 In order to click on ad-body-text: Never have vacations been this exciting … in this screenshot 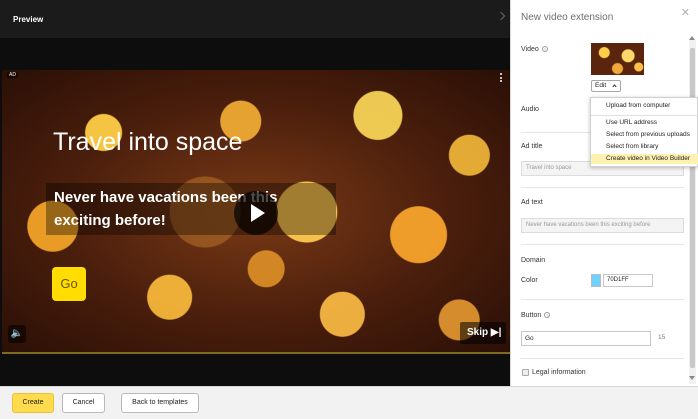, I will do `click(191, 209)`.